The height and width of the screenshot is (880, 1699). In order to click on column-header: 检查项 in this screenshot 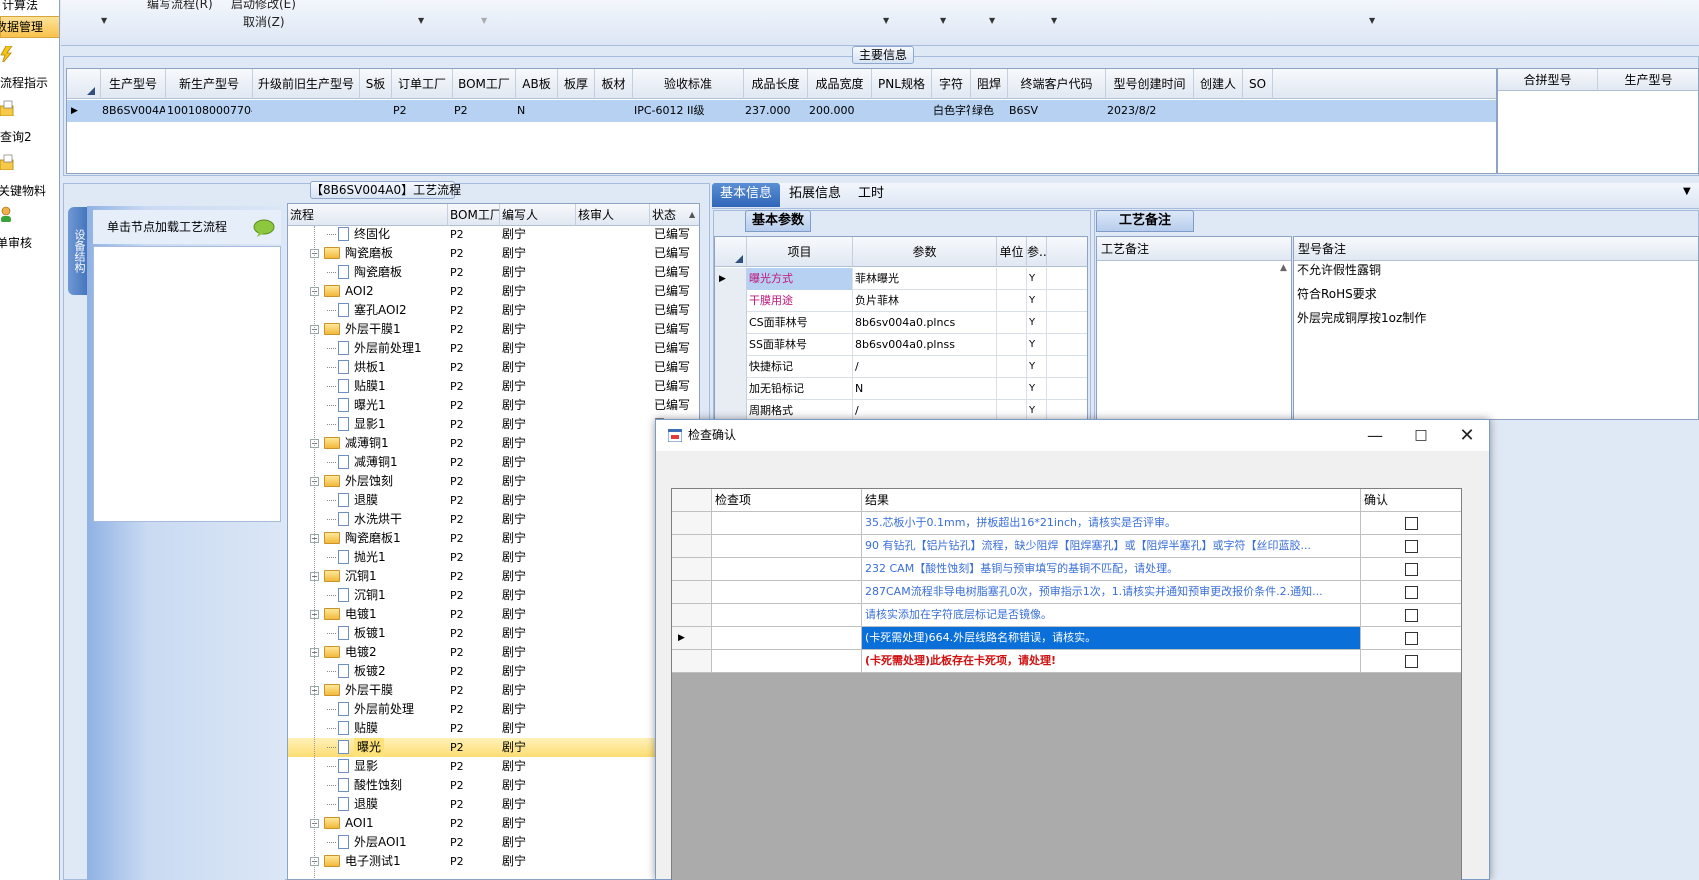, I will do `click(787, 500)`.